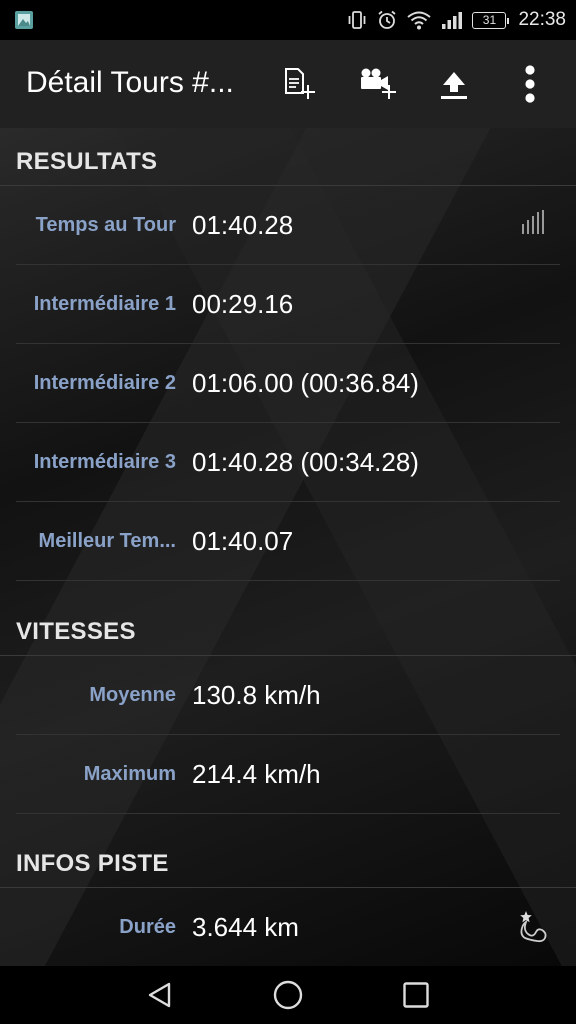  I want to click on row-label: Temps au Tour, so click(105, 225).